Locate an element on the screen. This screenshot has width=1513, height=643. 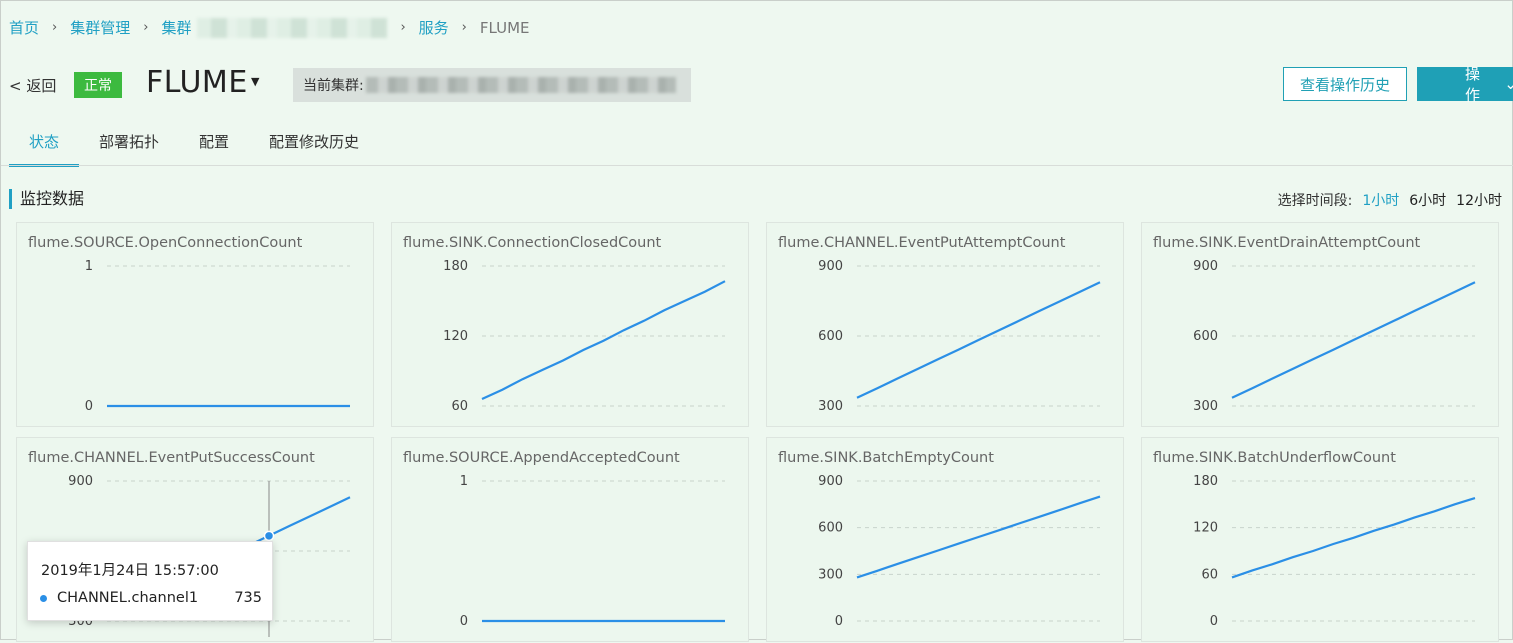
service-header: < 返回 正常 FLUME ▼ 当前集群: 查看操作历史 操作 ⌄ is located at coordinates (761, 85).